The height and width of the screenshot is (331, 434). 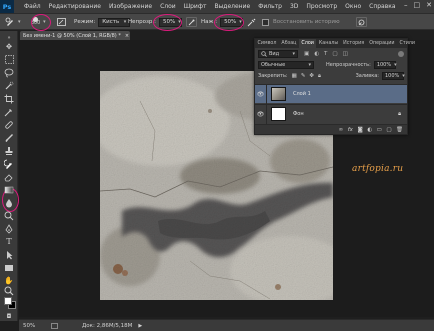 What do you see at coordinates (75, 35) in the screenshot?
I see `document-tab: Без имени-1 @ 50% (Слой 1, RGB/8) * ×` at bounding box center [75, 35].